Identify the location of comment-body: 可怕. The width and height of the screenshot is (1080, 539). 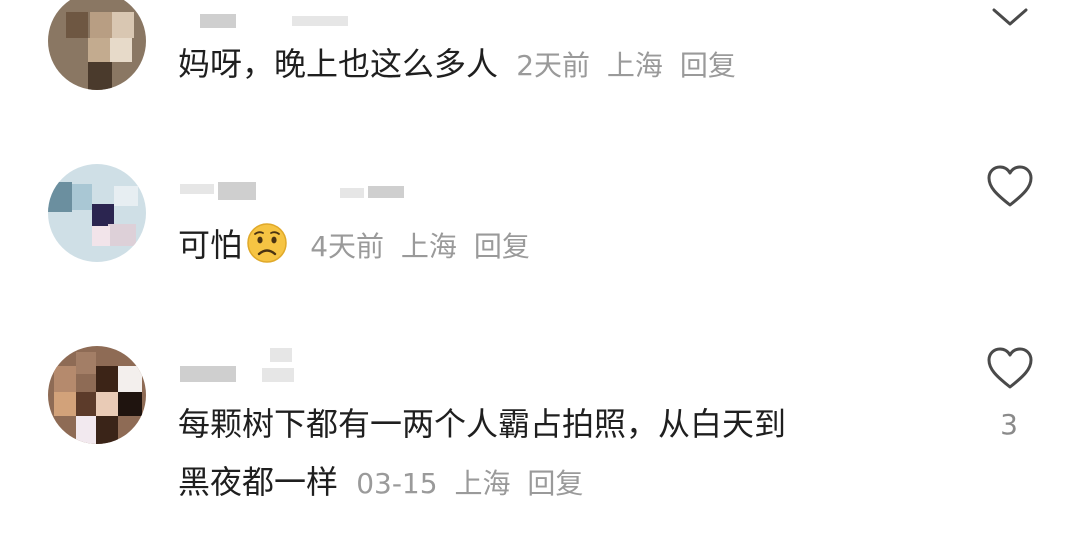
(210, 245).